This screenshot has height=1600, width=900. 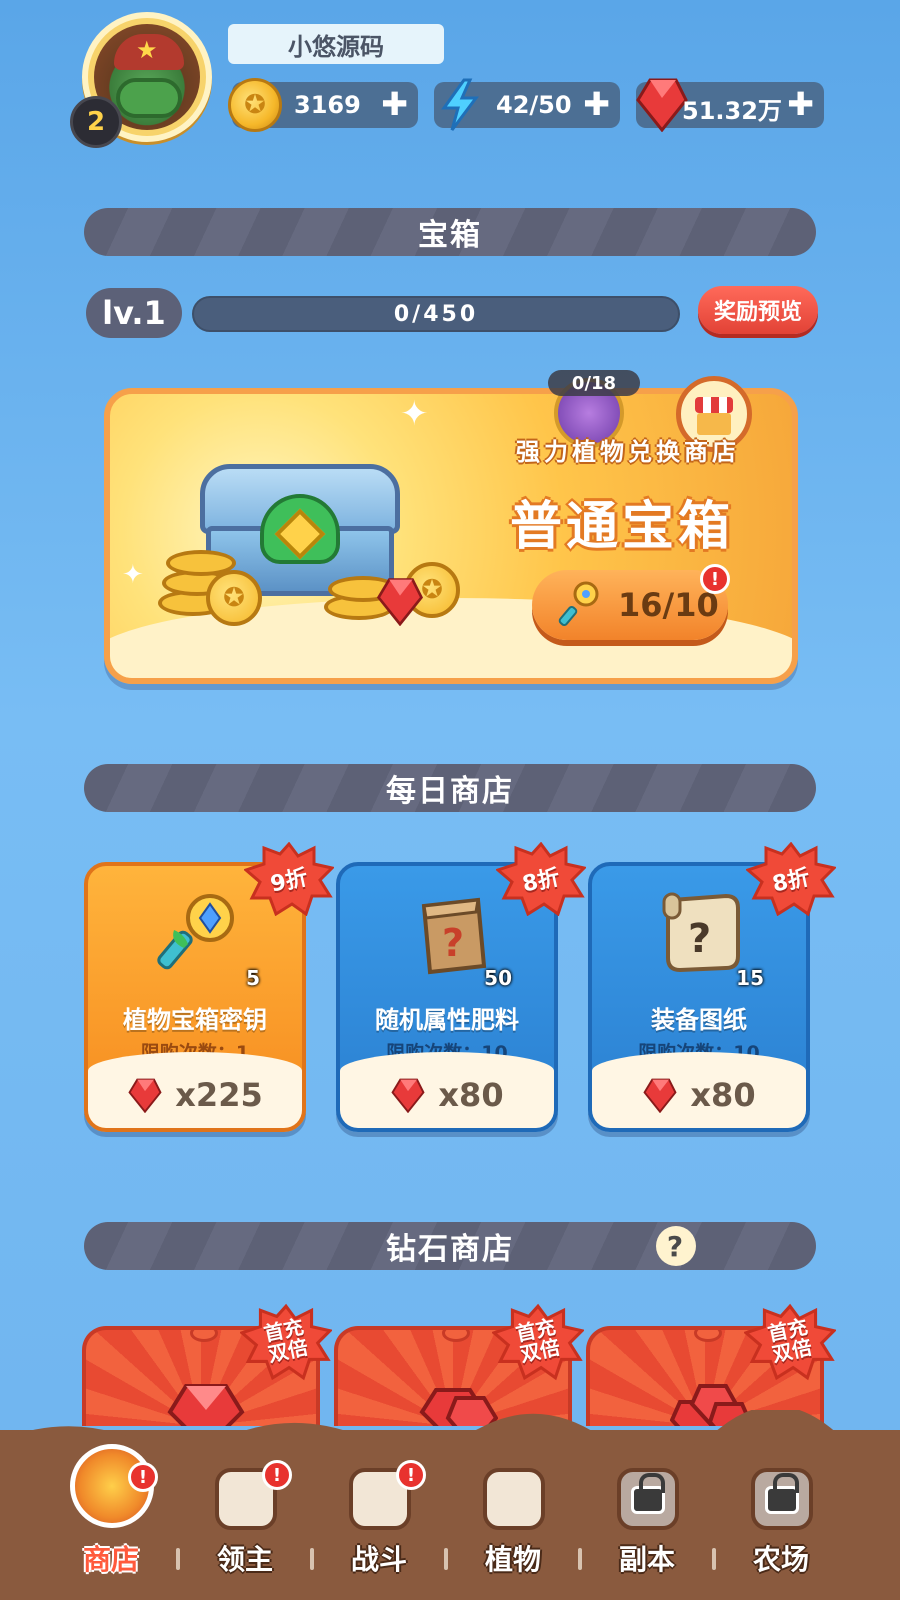 What do you see at coordinates (289, 879) in the screenshot?
I see `discount-badge: 9折` at bounding box center [289, 879].